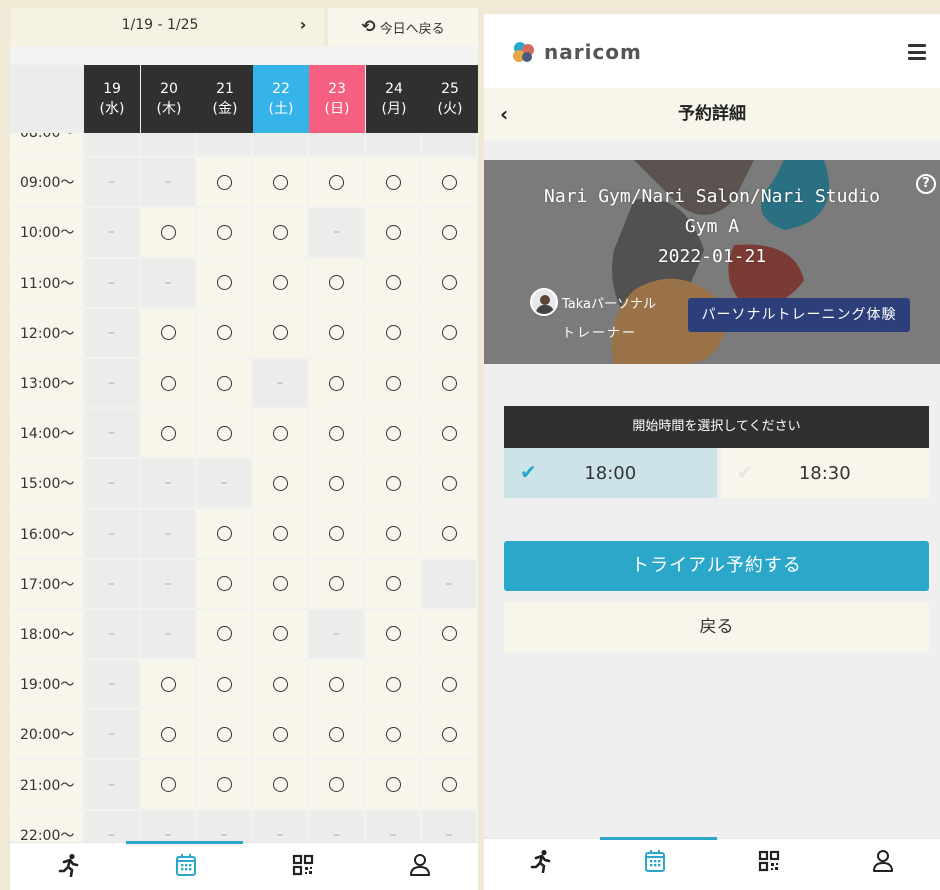  What do you see at coordinates (610, 473) in the screenshot?
I see `time-option-1800: ✔ 18:00` at bounding box center [610, 473].